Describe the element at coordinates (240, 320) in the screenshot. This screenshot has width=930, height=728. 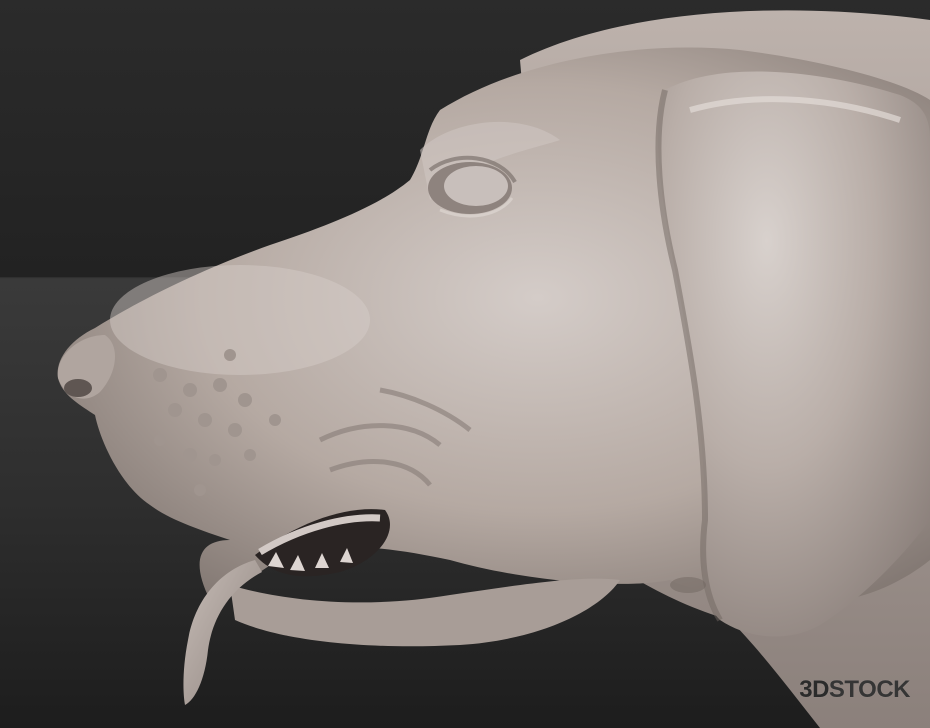
I see `muzzle-highlight` at that location.